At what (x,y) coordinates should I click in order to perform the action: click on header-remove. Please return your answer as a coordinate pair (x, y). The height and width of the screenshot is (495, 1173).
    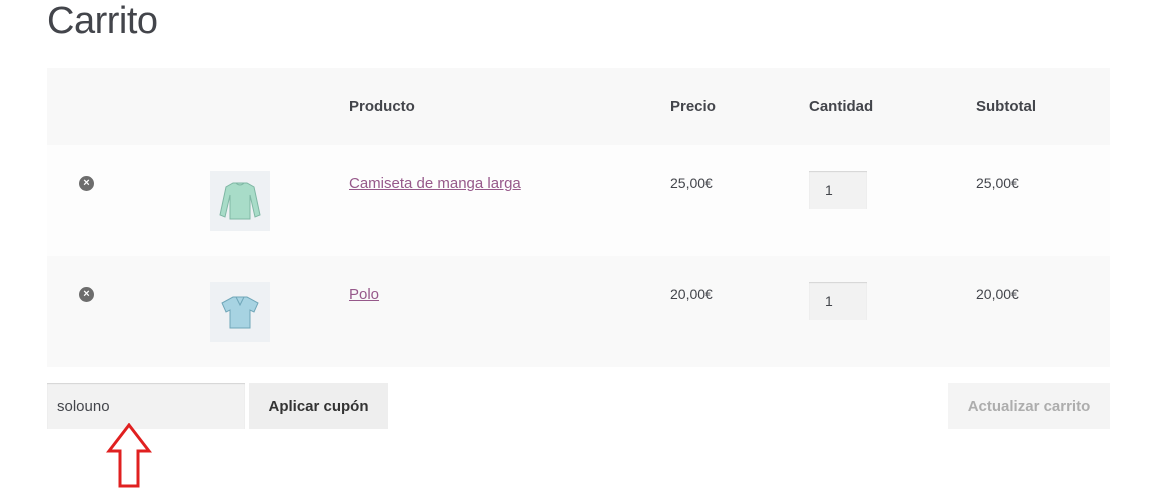
    Looking at the image, I should click on (128, 106).